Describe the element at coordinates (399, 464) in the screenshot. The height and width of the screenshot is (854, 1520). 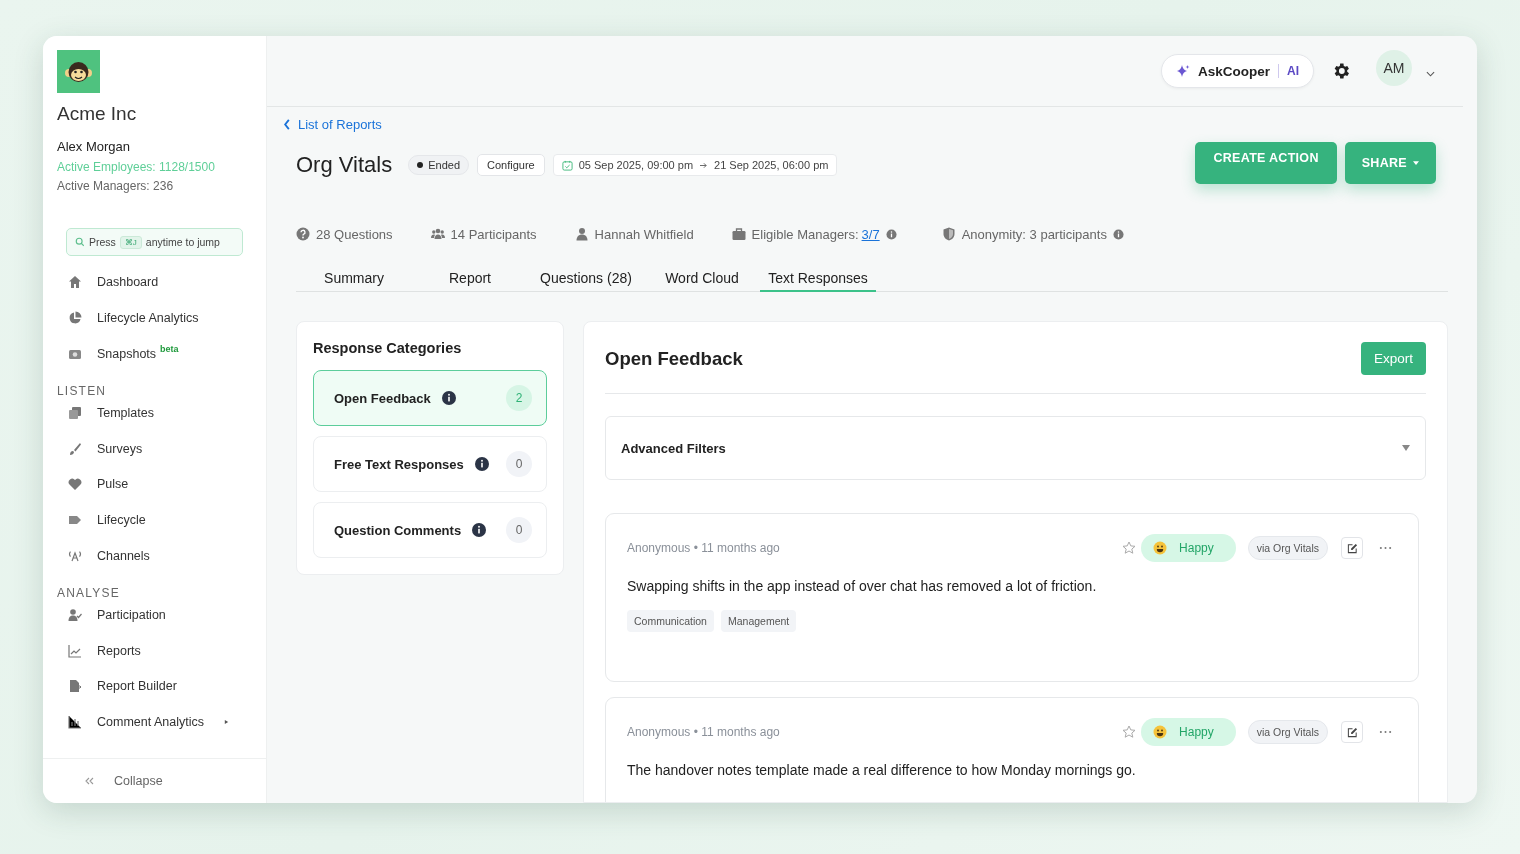
I see `category-label: Free Text Responses` at that location.